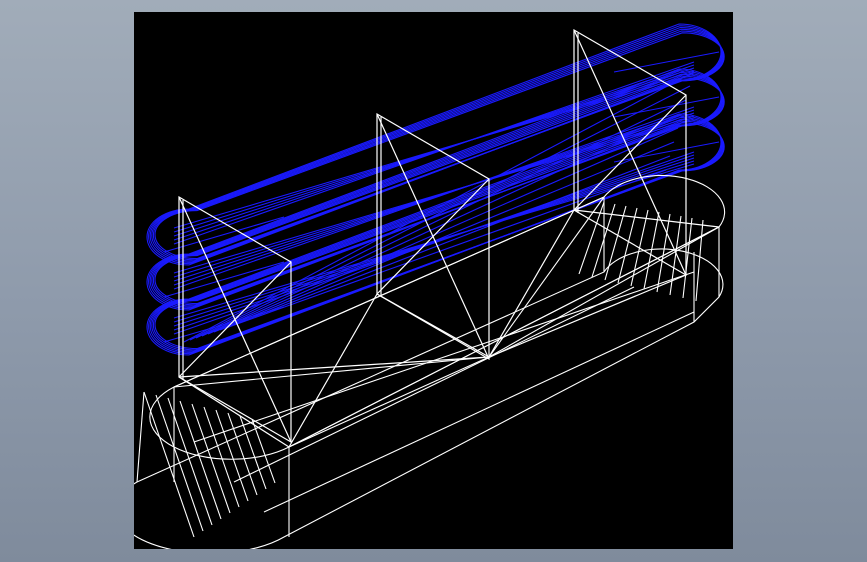 The height and width of the screenshot is (562, 867). What do you see at coordinates (389, 402) in the screenshot?
I see `base-triangulation` at bounding box center [389, 402].